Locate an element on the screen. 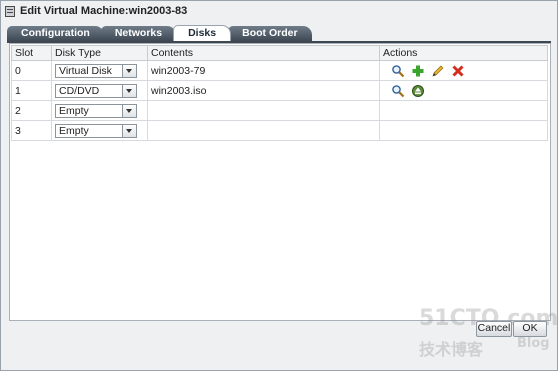  eject-icon is located at coordinates (418, 91).